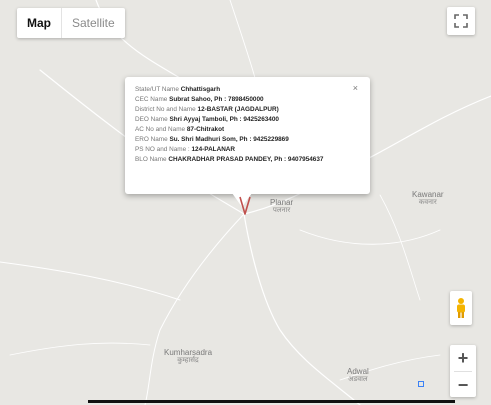 Image resolution: width=491 pixels, height=405 pixels. What do you see at coordinates (281, 210) in the screenshot?
I see `place-name-local: पलनार` at bounding box center [281, 210].